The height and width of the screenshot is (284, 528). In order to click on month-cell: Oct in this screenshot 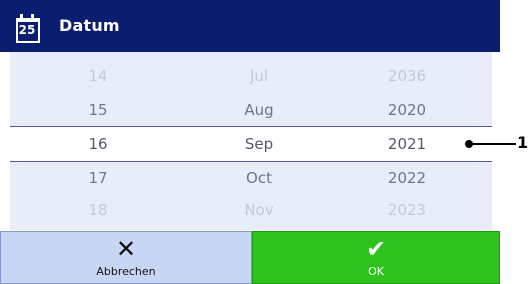, I will do `click(259, 178)`.